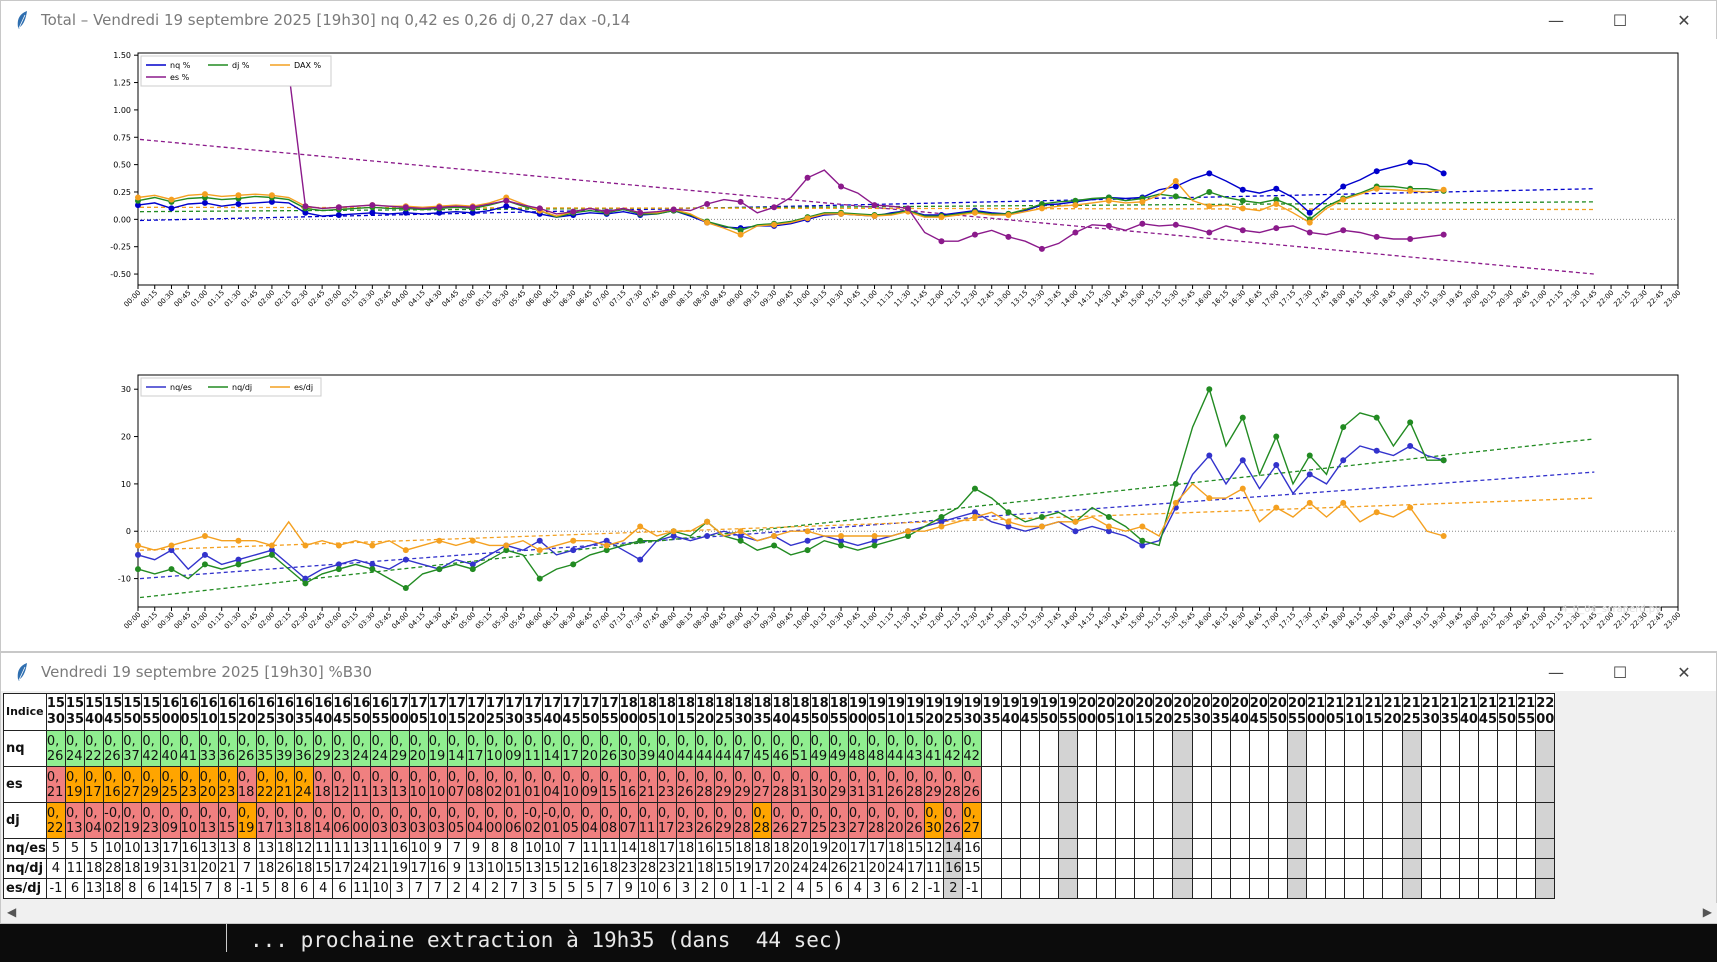 The image size is (1717, 962). Describe the element at coordinates (333, 299) in the screenshot. I see `x-tick-label: 03:00` at that location.